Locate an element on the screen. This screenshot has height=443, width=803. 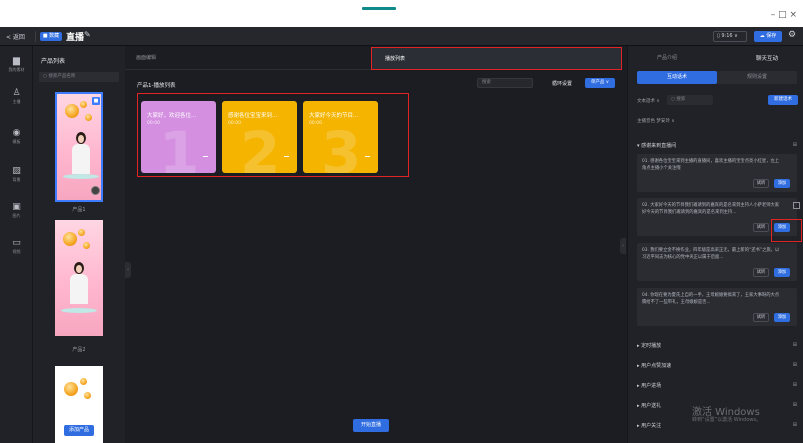
script-search-input: ○ 搜索 is located at coordinates (690, 100).